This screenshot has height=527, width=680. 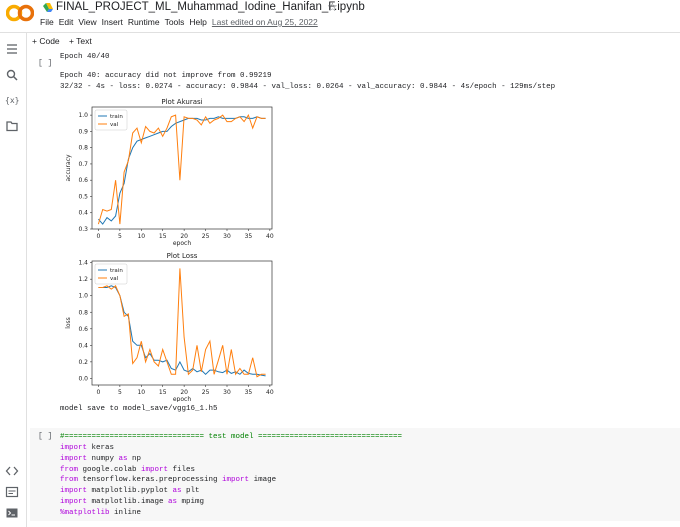 I want to click on code-line: import matplotlib.image as mpimg, so click(x=132, y=502).